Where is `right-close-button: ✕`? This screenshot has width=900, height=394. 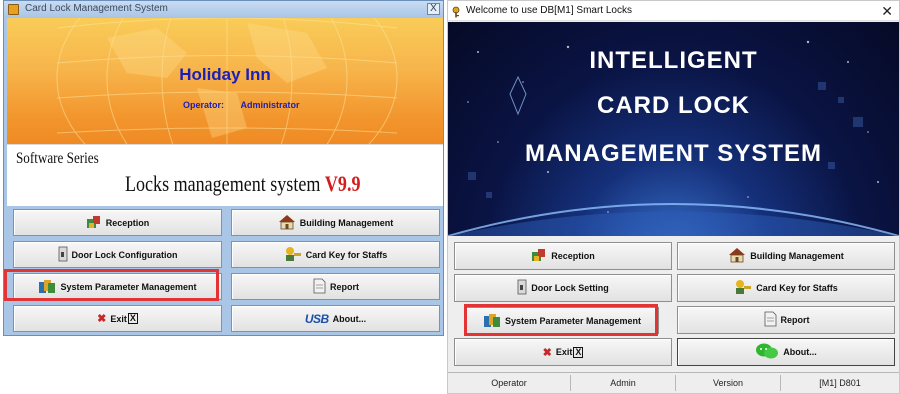
right-close-button: ✕ is located at coordinates (887, 11).